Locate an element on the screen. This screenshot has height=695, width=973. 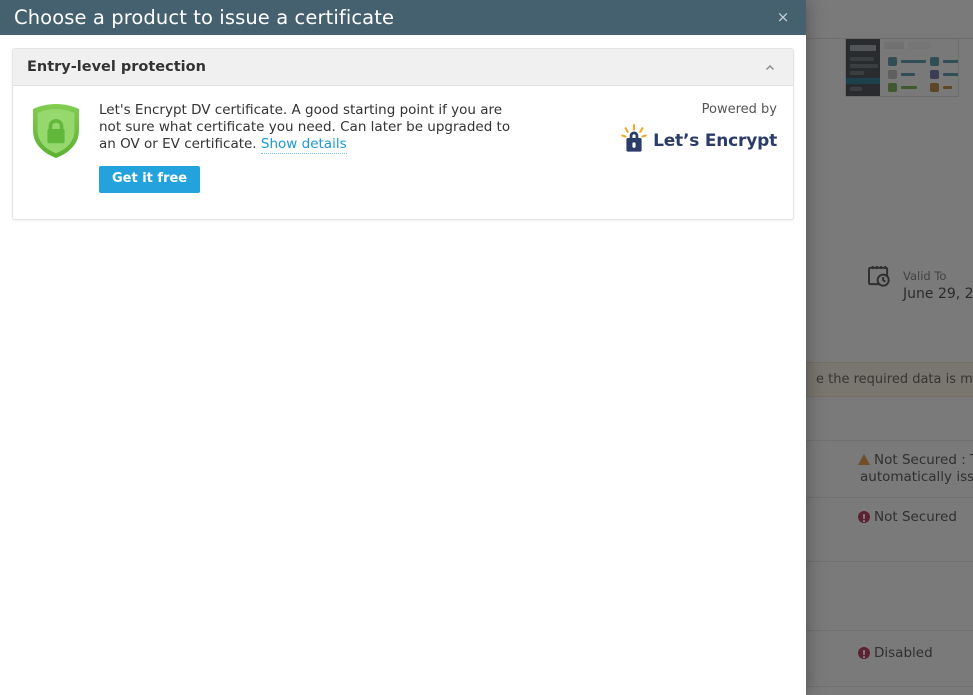
powered-by-column: Powered by Let’s Encrypt is located at coordinates (689, 129).